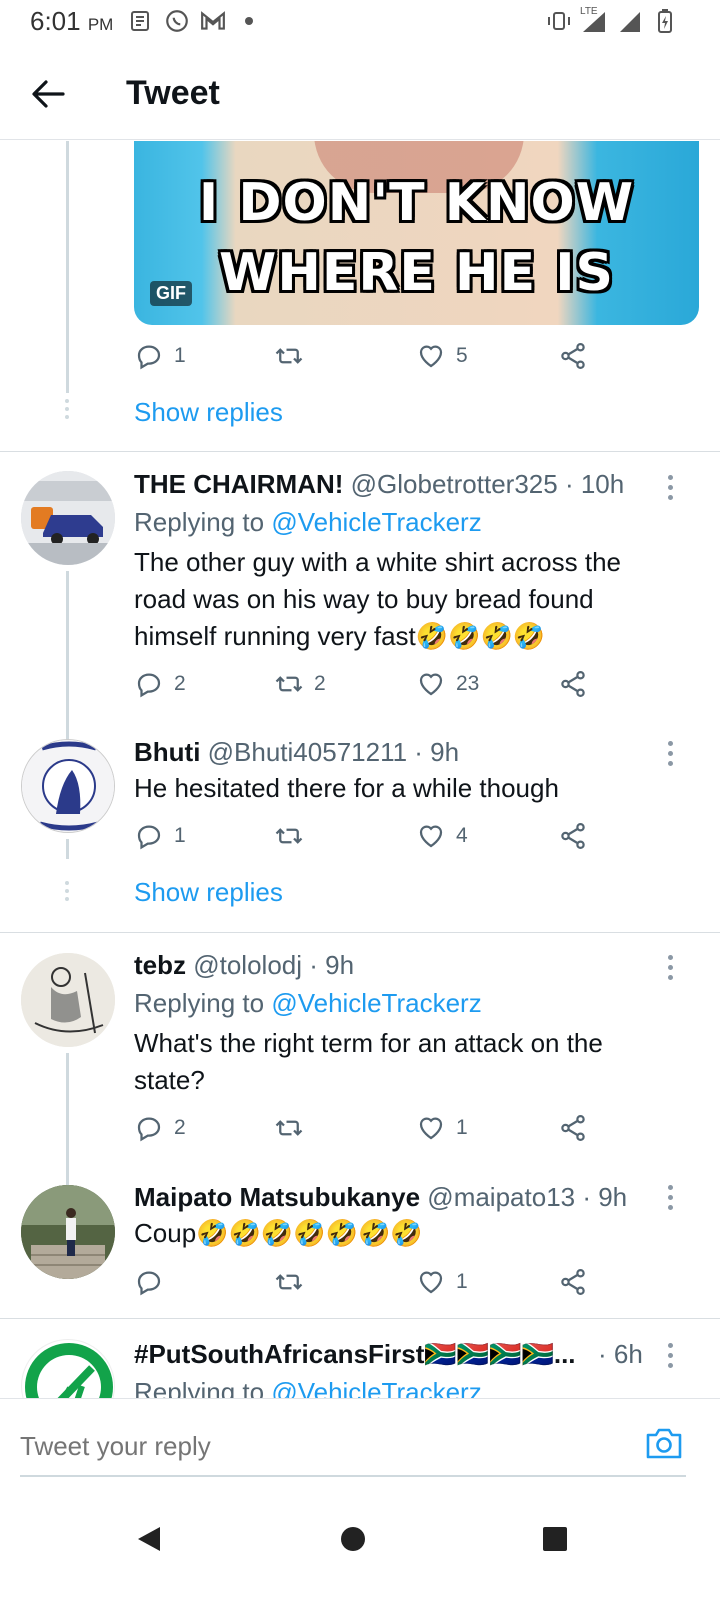 The width and height of the screenshot is (720, 1600). Describe the element at coordinates (462, 835) in the screenshot. I see `like-count: 4` at that location.